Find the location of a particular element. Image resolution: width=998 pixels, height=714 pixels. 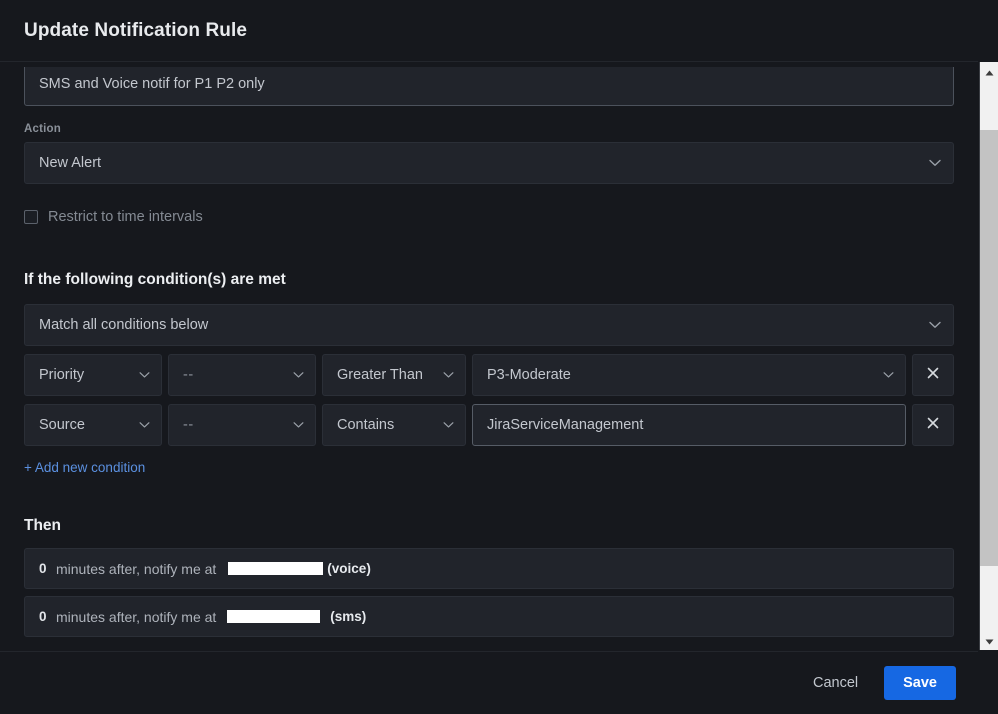

match-mode-value: Match all conditions below is located at coordinates (124, 325).